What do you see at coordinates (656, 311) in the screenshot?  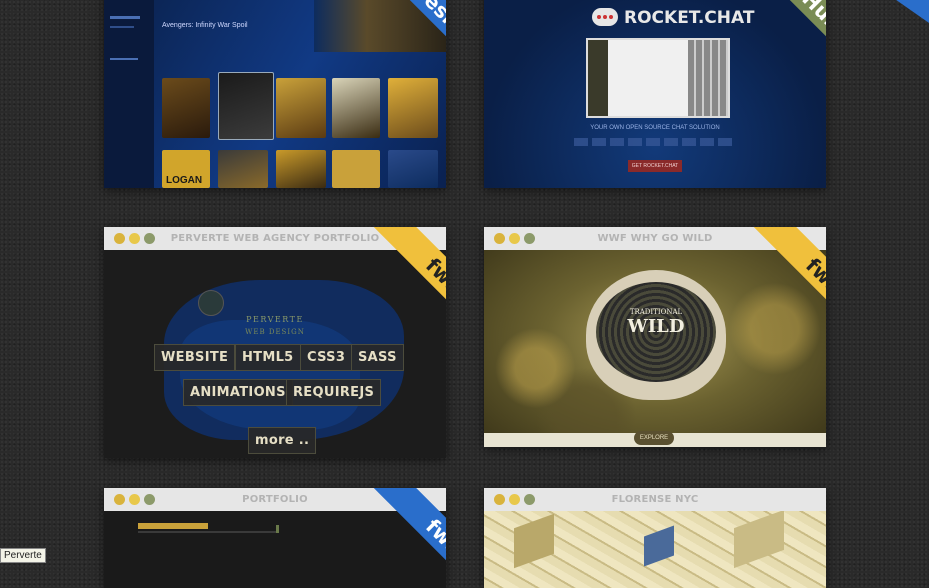 I see `badge-line1: TRADITIONAL` at bounding box center [656, 311].